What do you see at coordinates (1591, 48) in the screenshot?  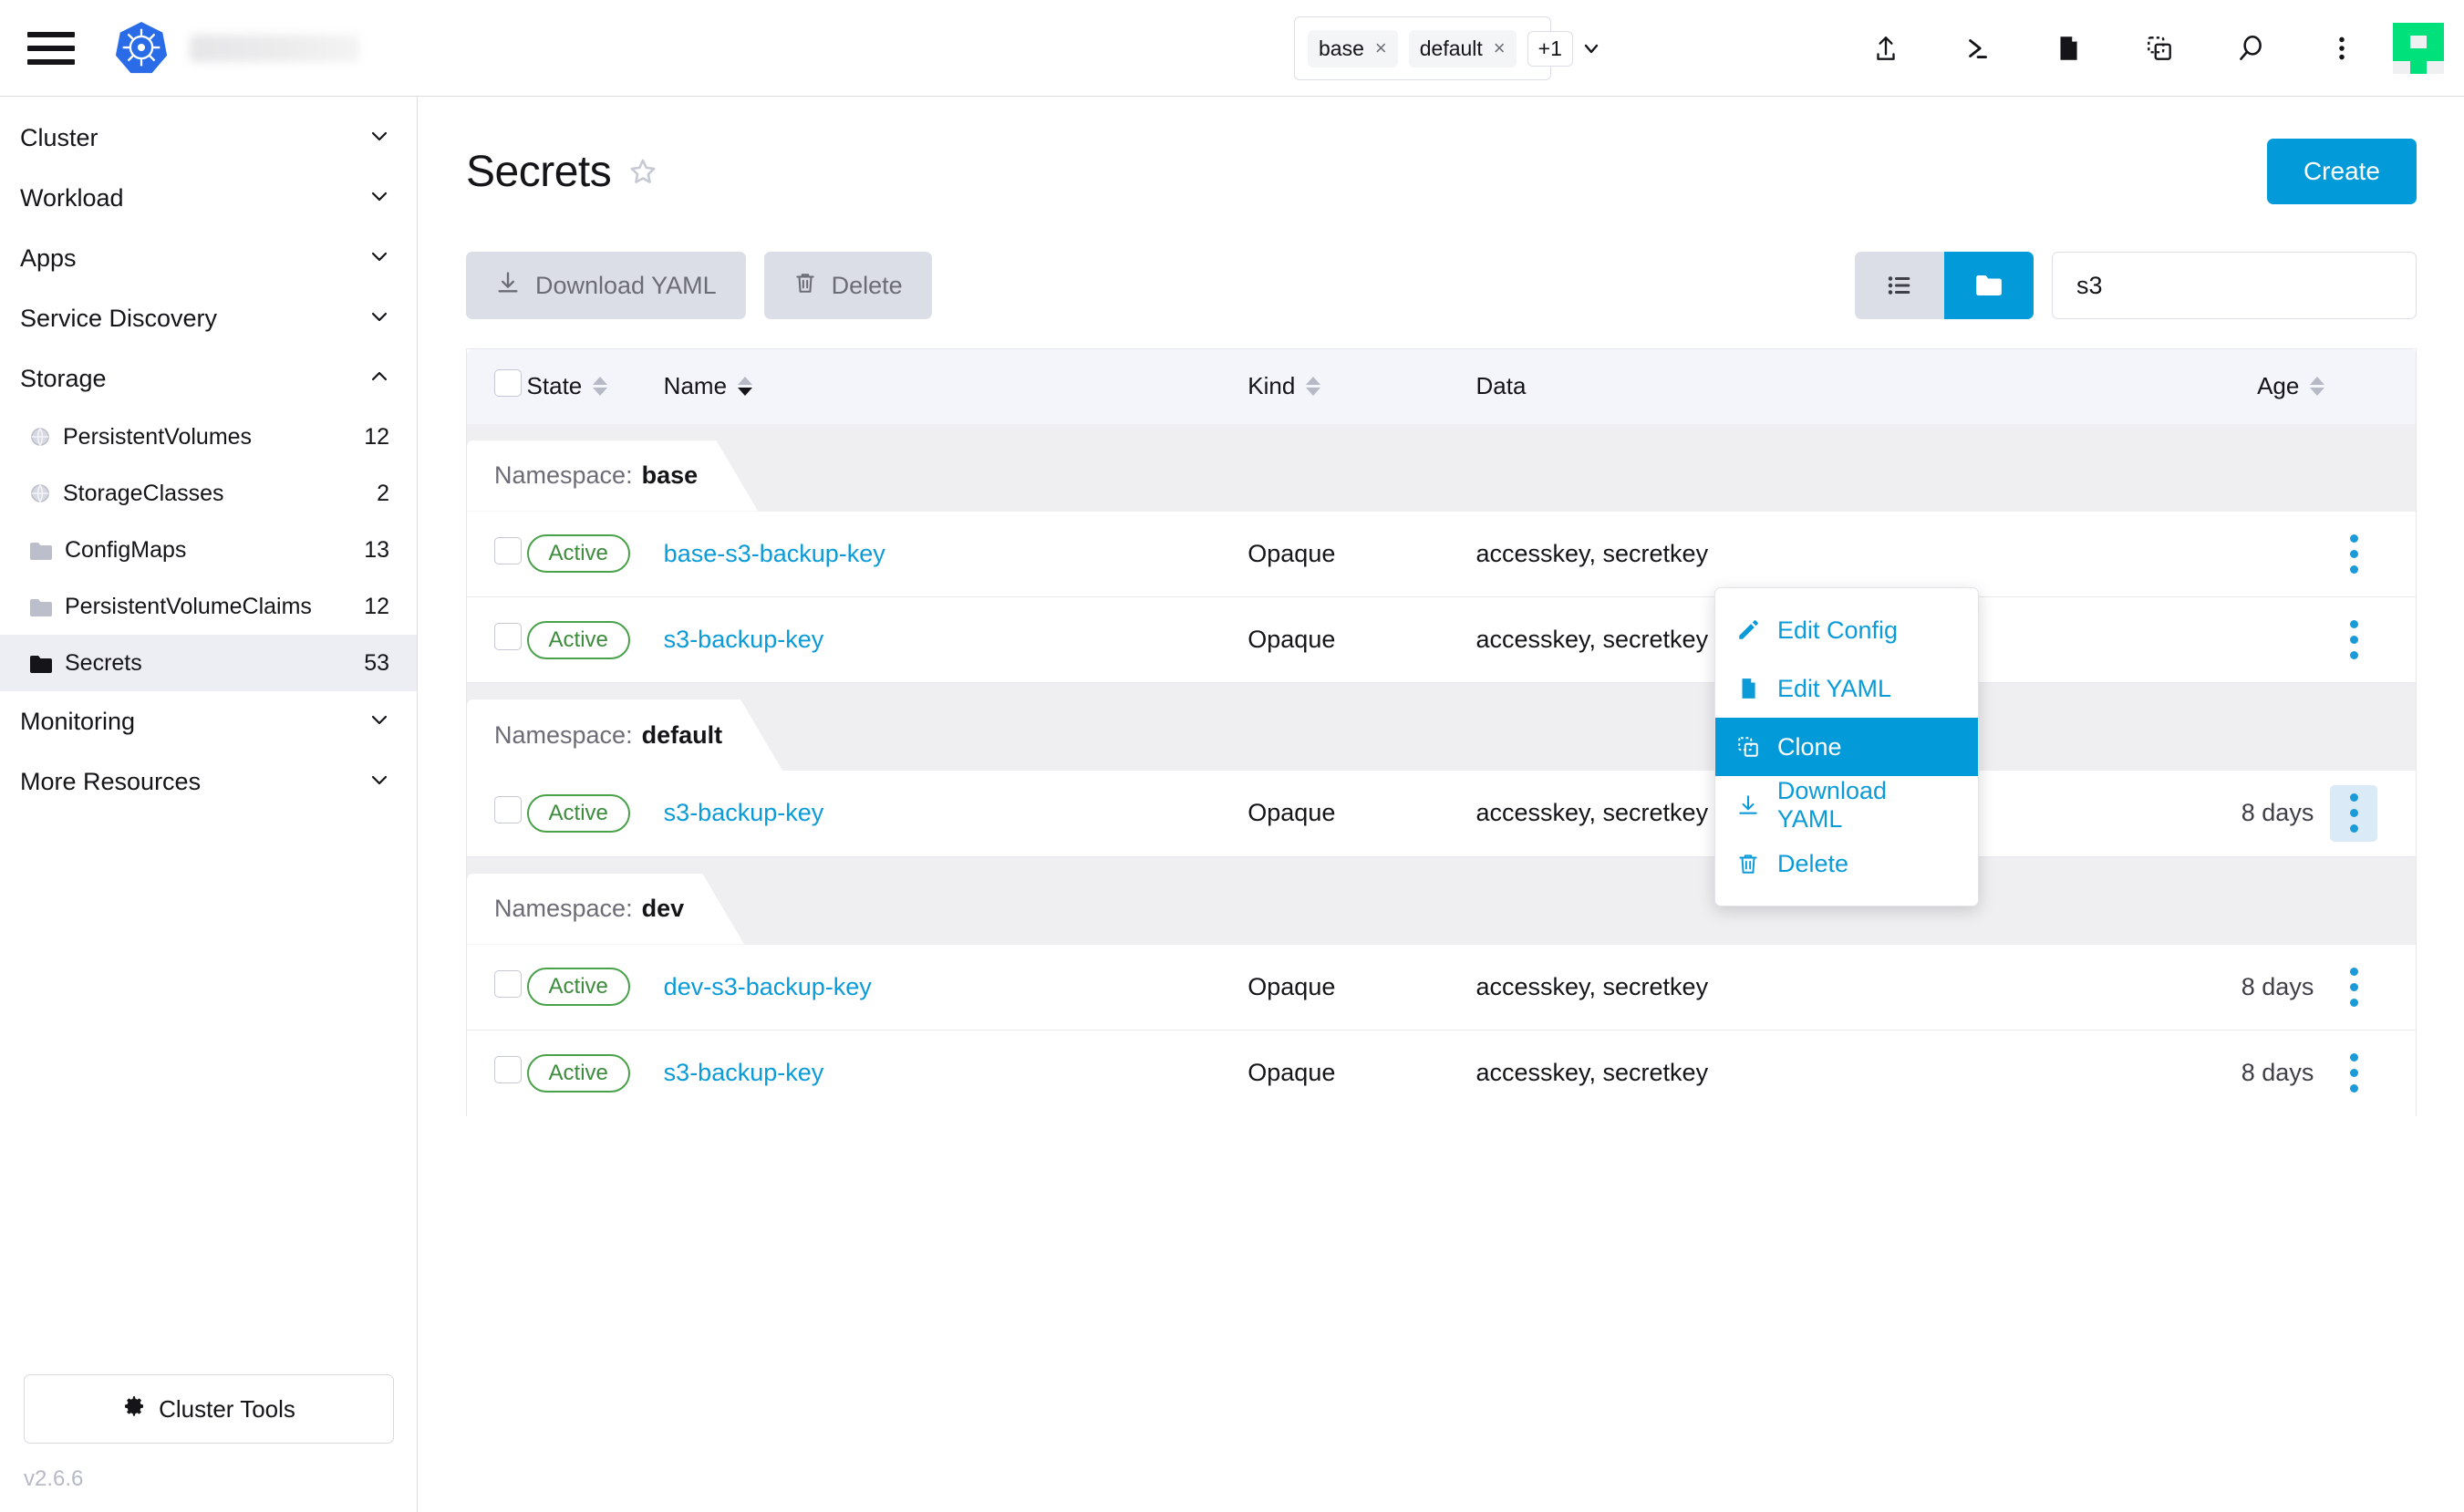 I see `chevron-down-icon` at bounding box center [1591, 48].